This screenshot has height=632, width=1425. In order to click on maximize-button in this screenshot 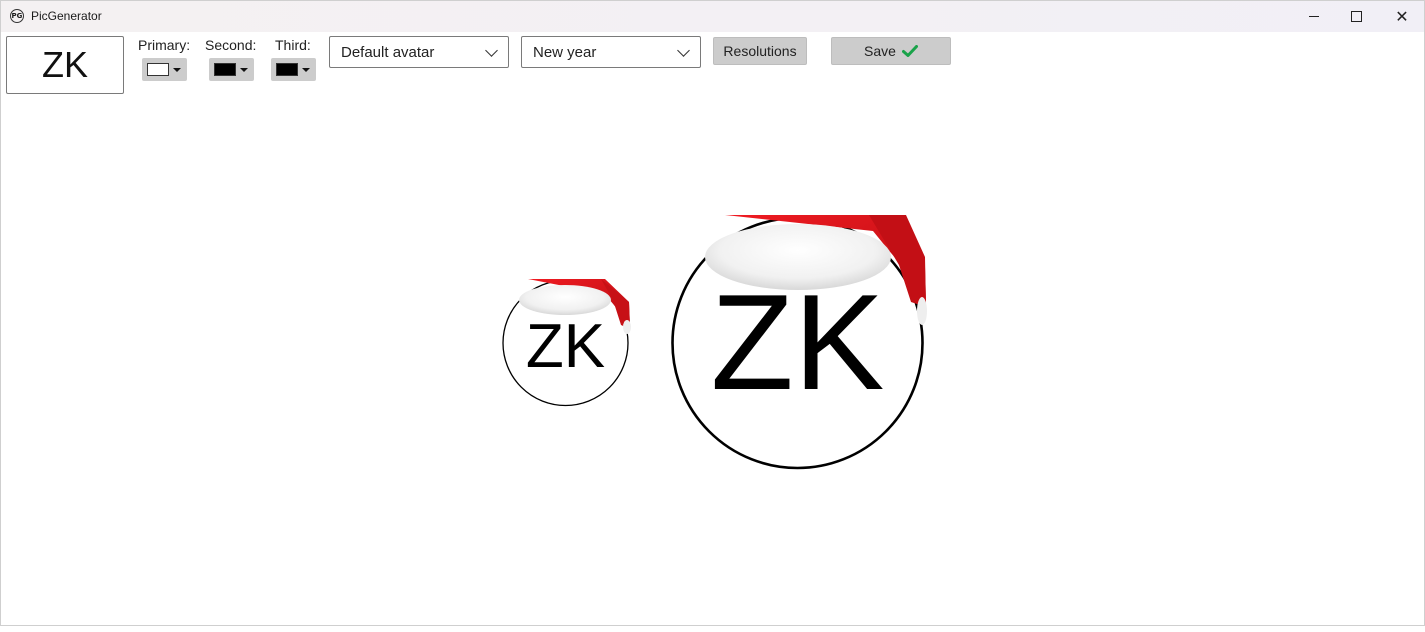, I will do `click(1356, 16)`.